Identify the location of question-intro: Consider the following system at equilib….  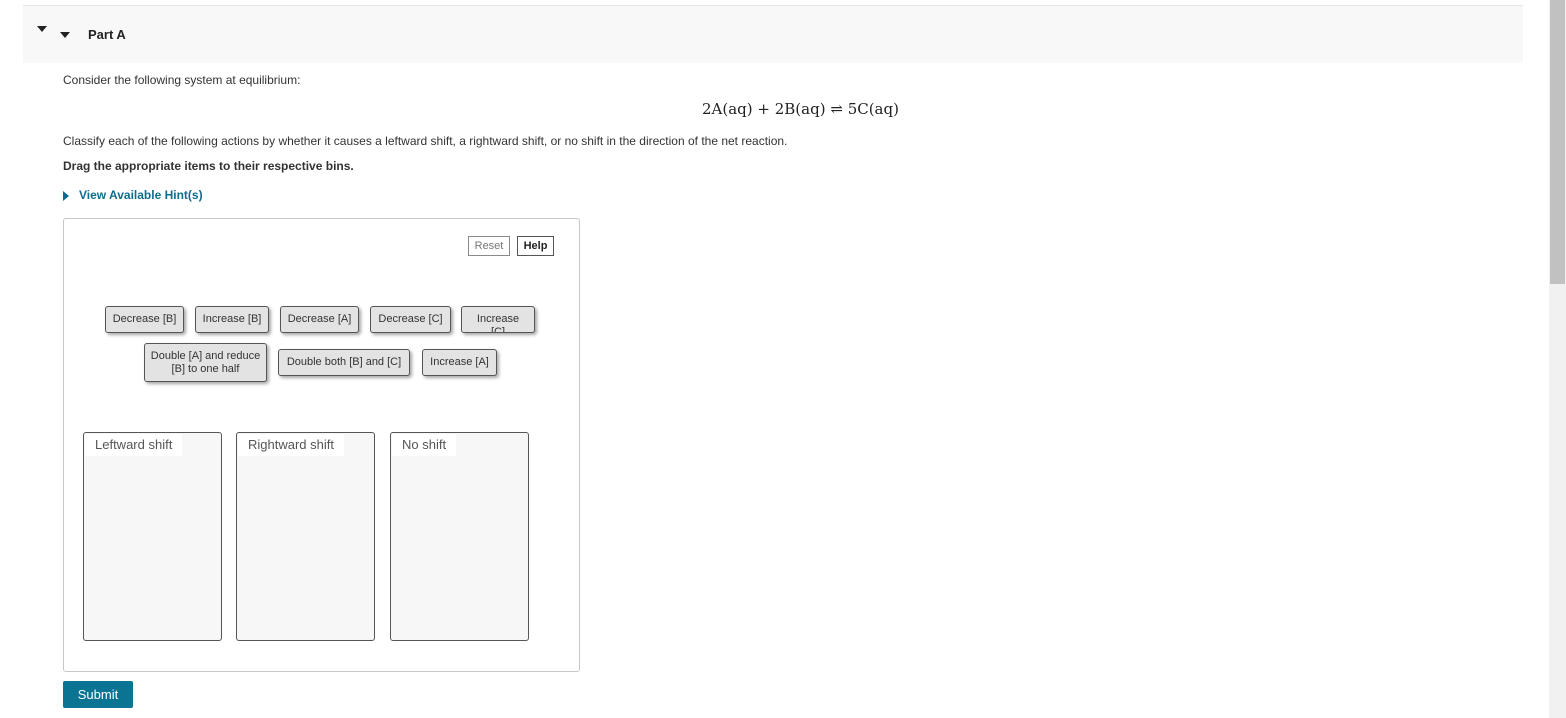
(182, 80).